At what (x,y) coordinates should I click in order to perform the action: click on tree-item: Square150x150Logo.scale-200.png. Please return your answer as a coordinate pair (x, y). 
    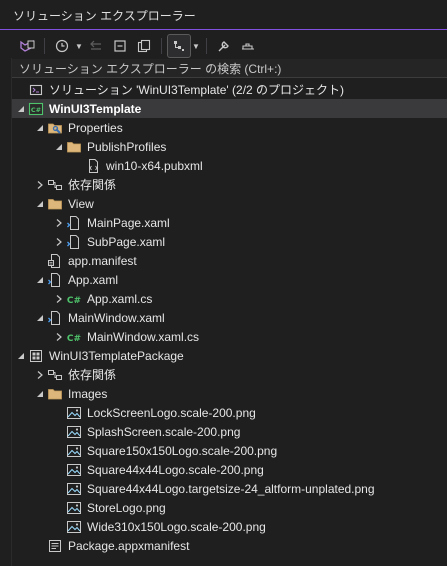
    Looking at the image, I should click on (229, 450).